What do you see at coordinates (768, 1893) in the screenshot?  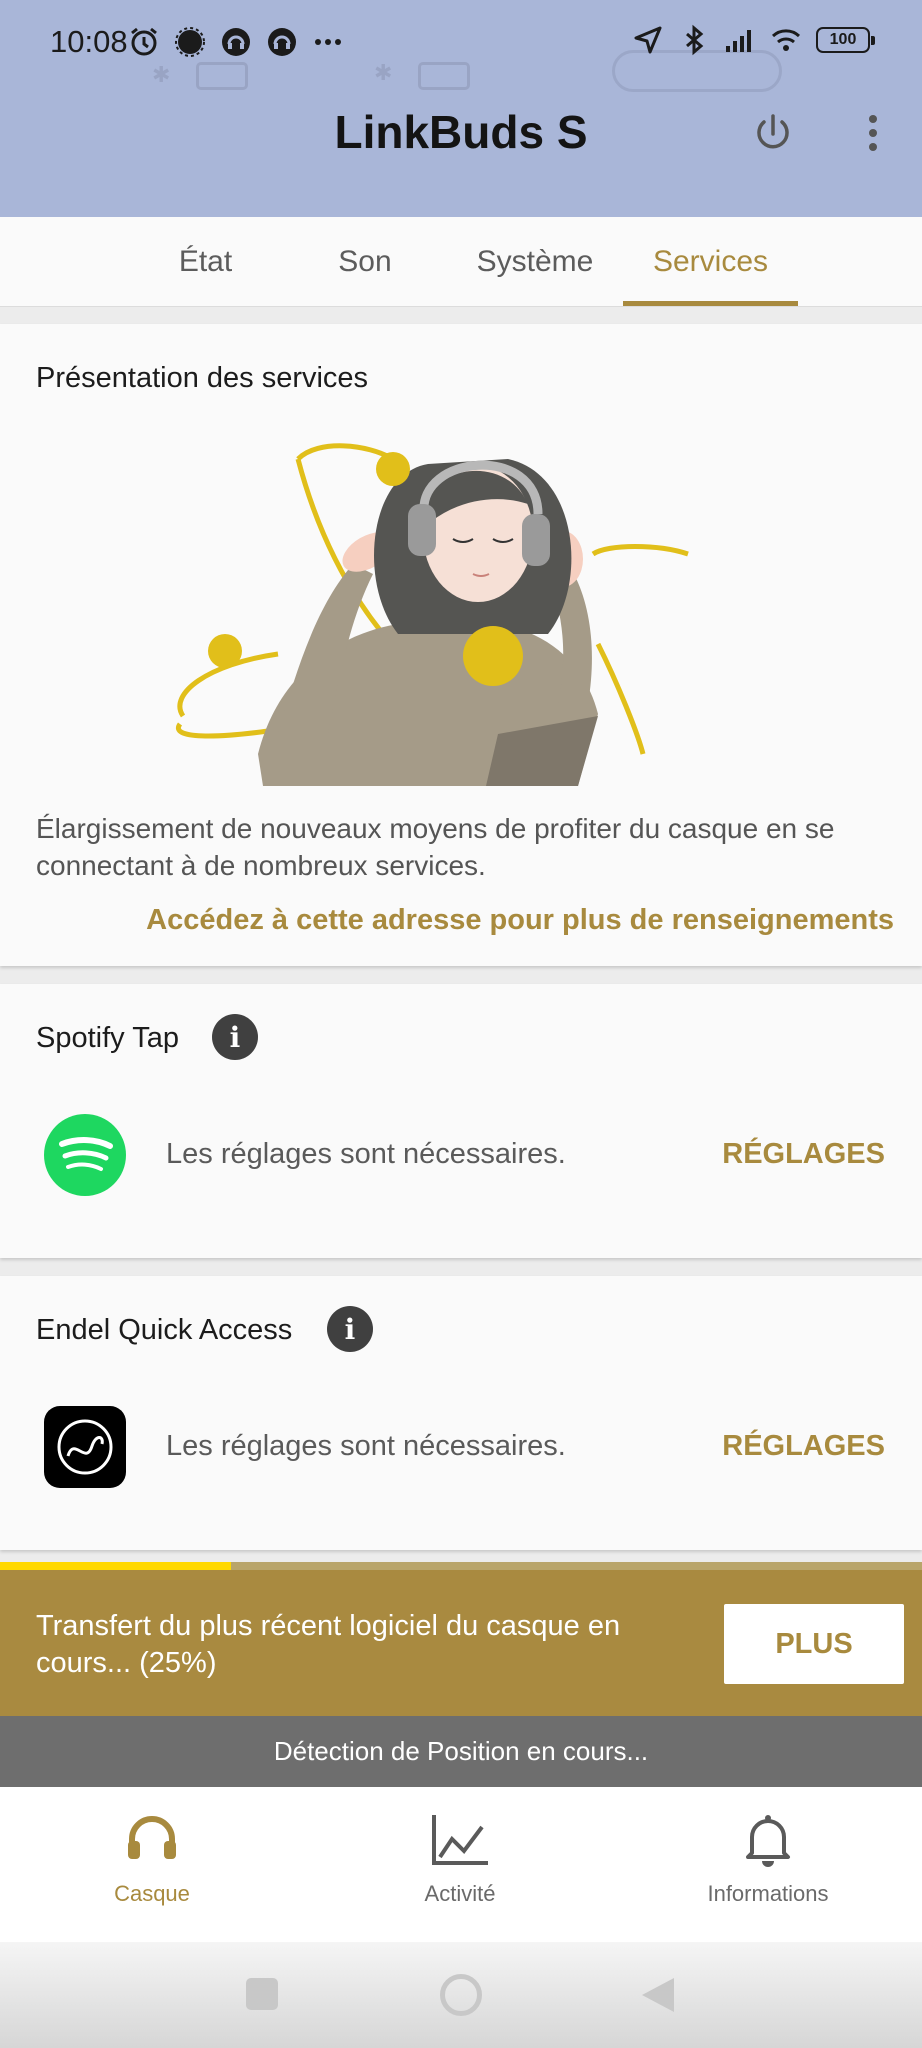 I see `nav-informations-label: Informations` at bounding box center [768, 1893].